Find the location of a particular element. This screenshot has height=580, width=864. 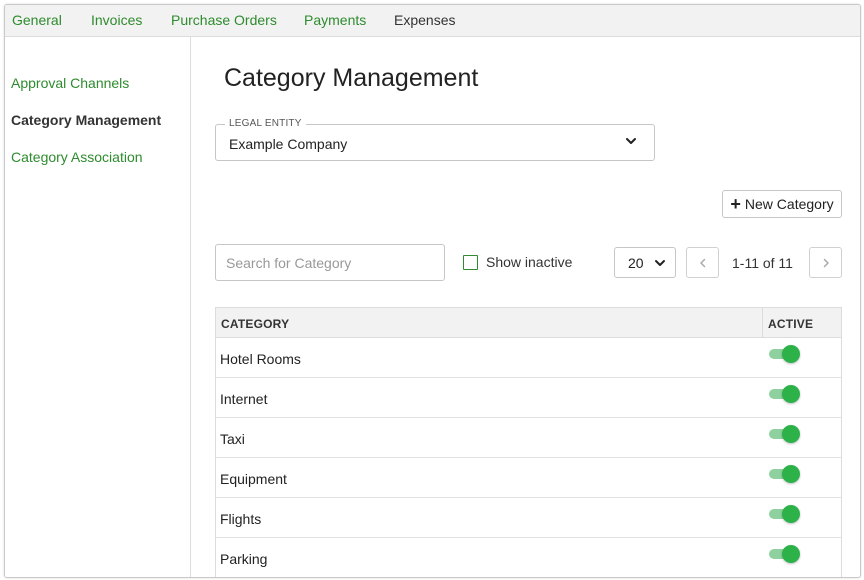

table-row: Parking is located at coordinates (528, 557).